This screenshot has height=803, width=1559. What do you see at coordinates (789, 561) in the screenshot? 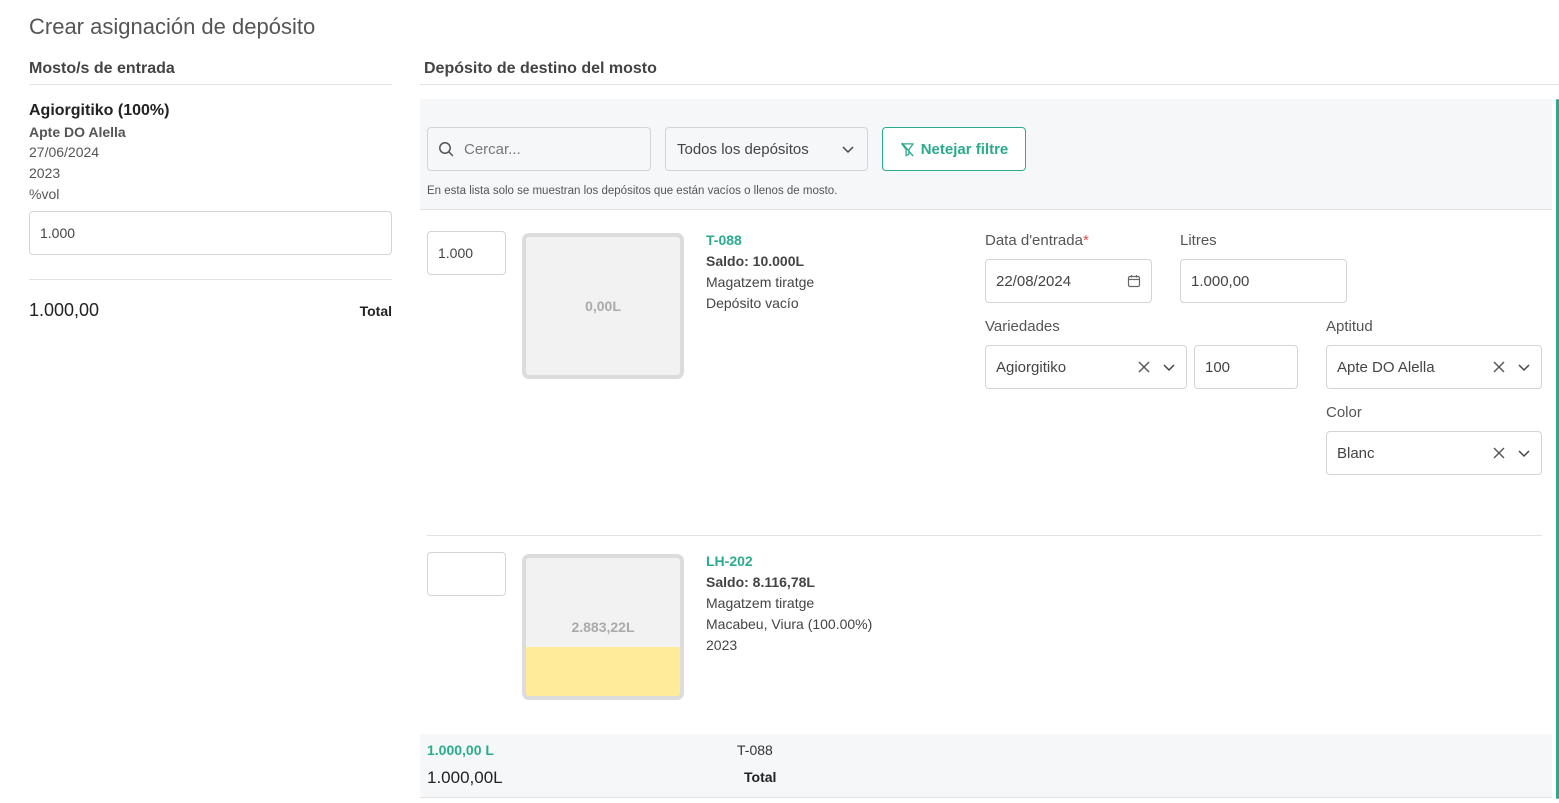
I see `tank-code-link: LH-202` at bounding box center [789, 561].